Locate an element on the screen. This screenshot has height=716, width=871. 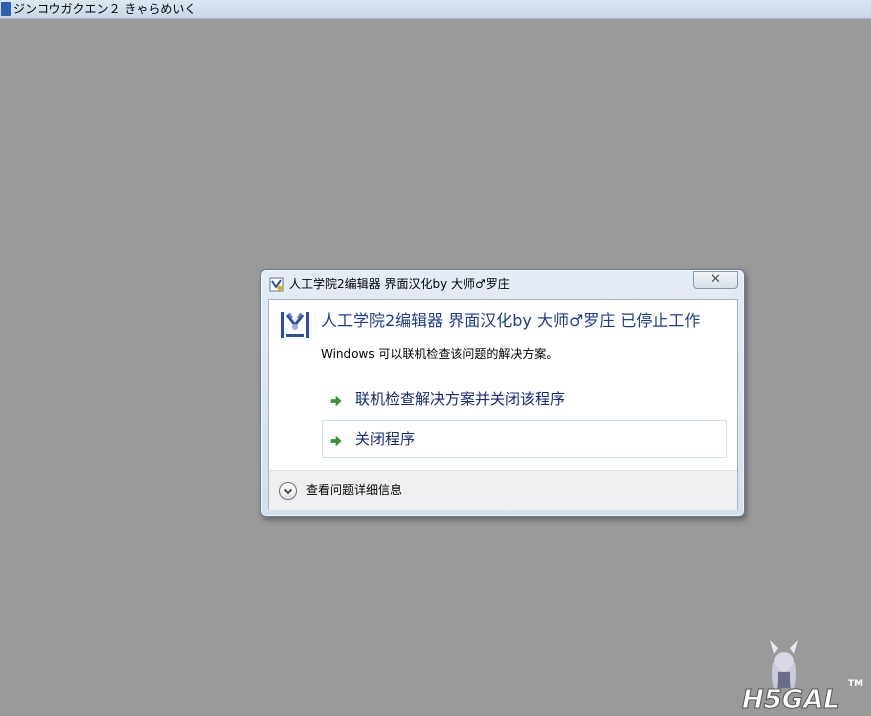
dialog-footer: 查看问题详细信息 is located at coordinates (503, 490).